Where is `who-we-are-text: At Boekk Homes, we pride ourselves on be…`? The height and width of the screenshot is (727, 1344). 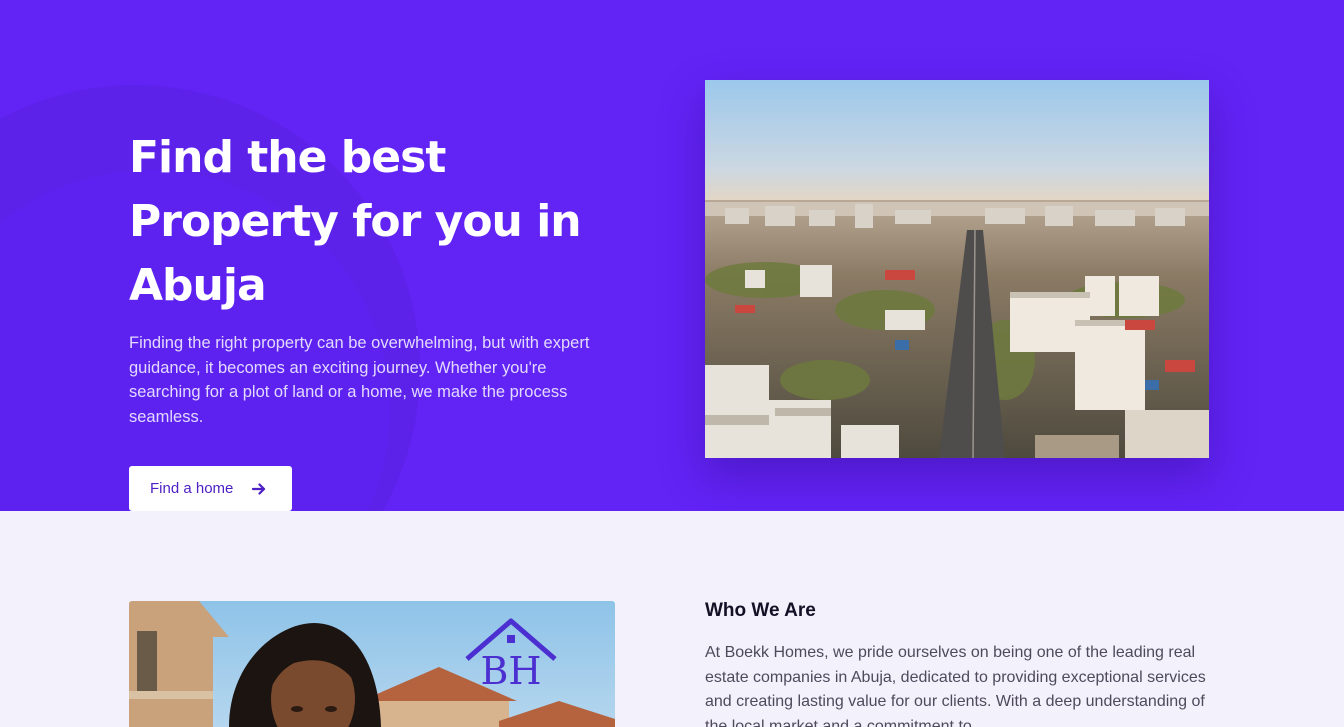 who-we-are-text: At Boekk Homes, we pride ourselves on be… is located at coordinates (955, 685).